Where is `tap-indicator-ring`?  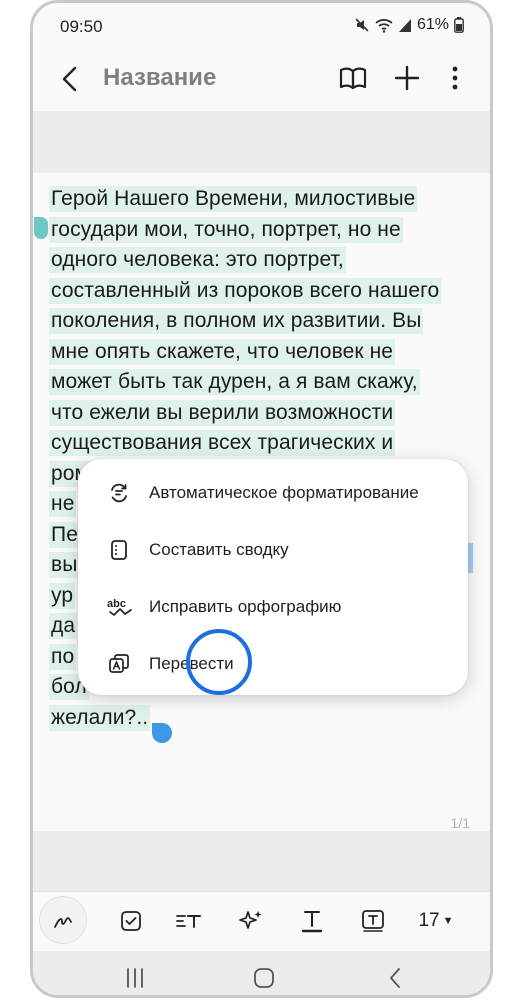 tap-indicator-ring is located at coordinates (219, 662).